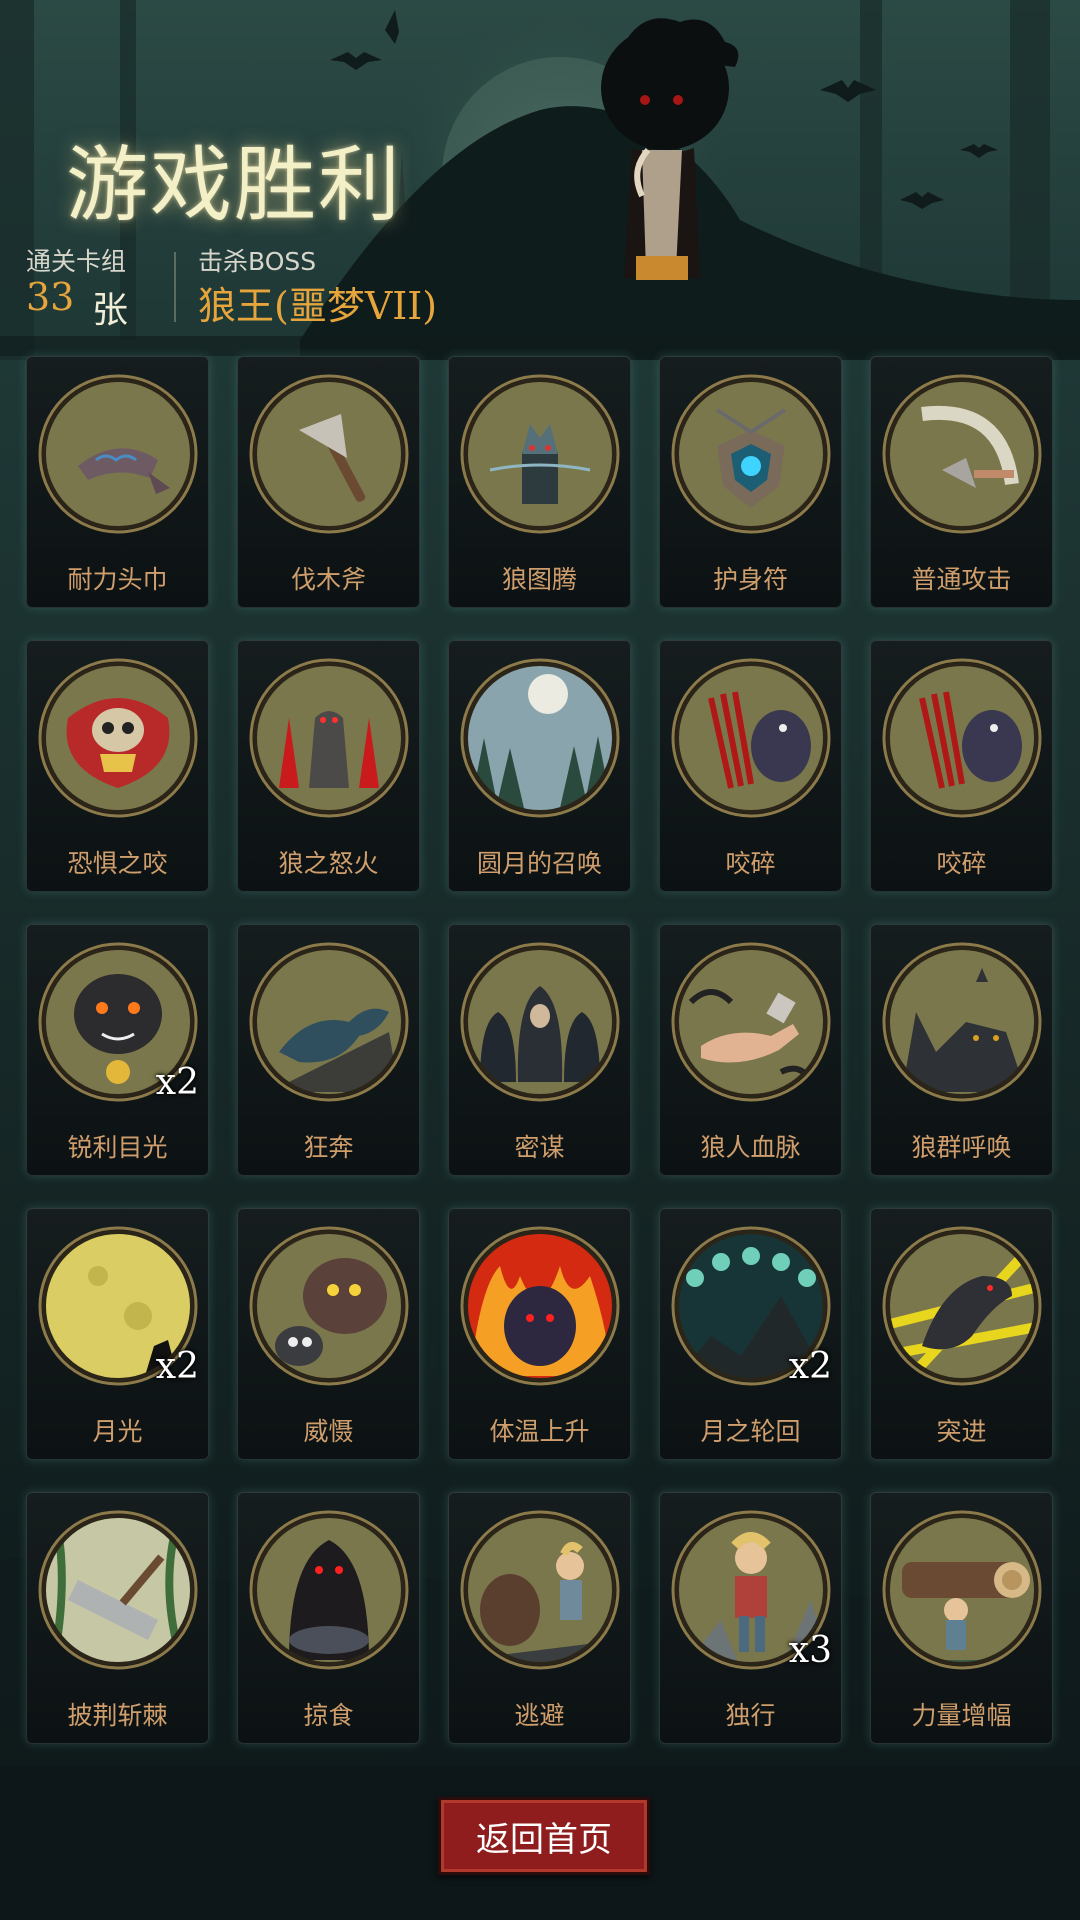 The height and width of the screenshot is (1920, 1080). Describe the element at coordinates (328, 863) in the screenshot. I see `card-name: 狼之怒火` at that location.